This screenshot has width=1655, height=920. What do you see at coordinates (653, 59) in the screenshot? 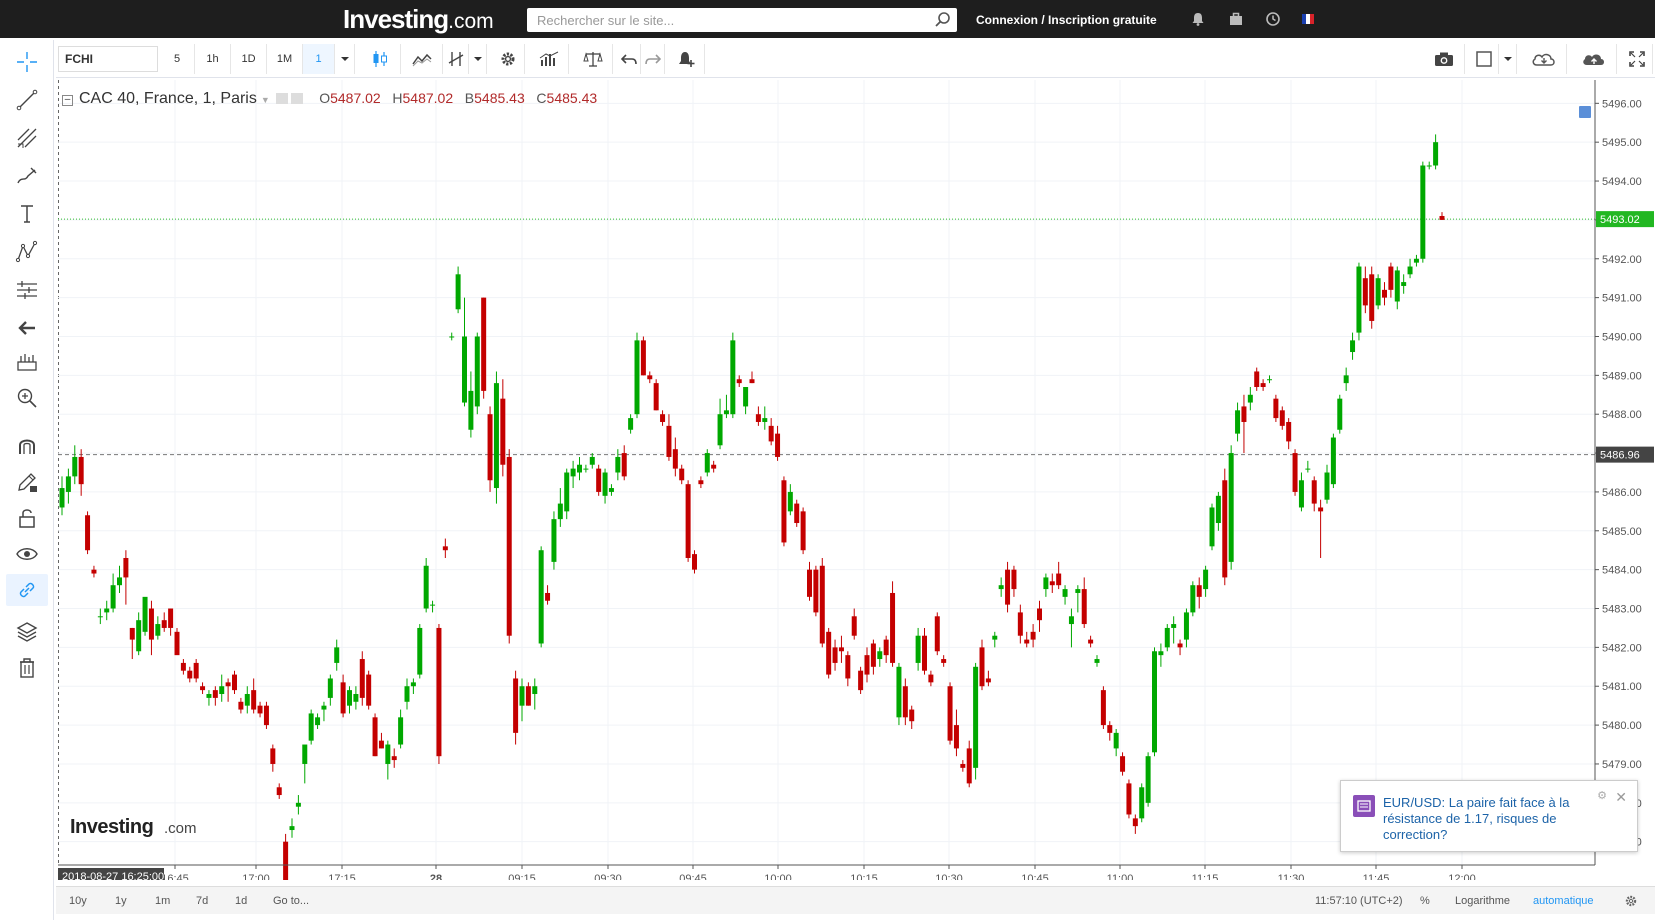
I see `redo-button` at bounding box center [653, 59].